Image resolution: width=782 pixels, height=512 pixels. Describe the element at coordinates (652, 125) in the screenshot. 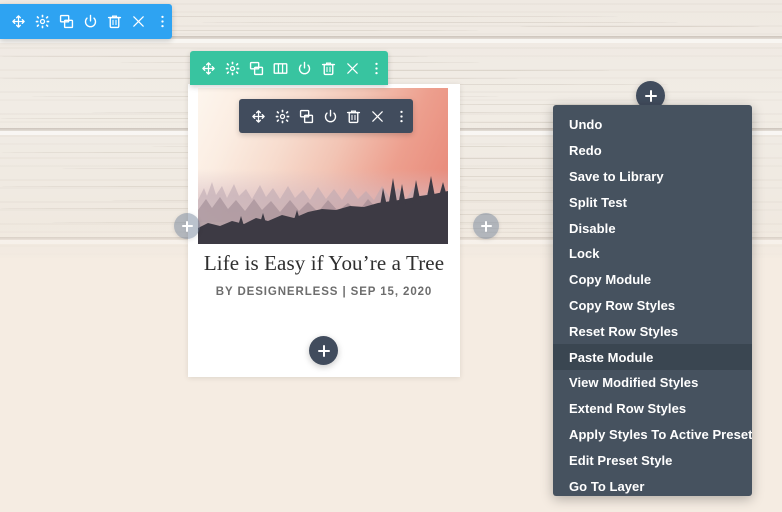

I see `context-menu-item-undo: Undo` at that location.